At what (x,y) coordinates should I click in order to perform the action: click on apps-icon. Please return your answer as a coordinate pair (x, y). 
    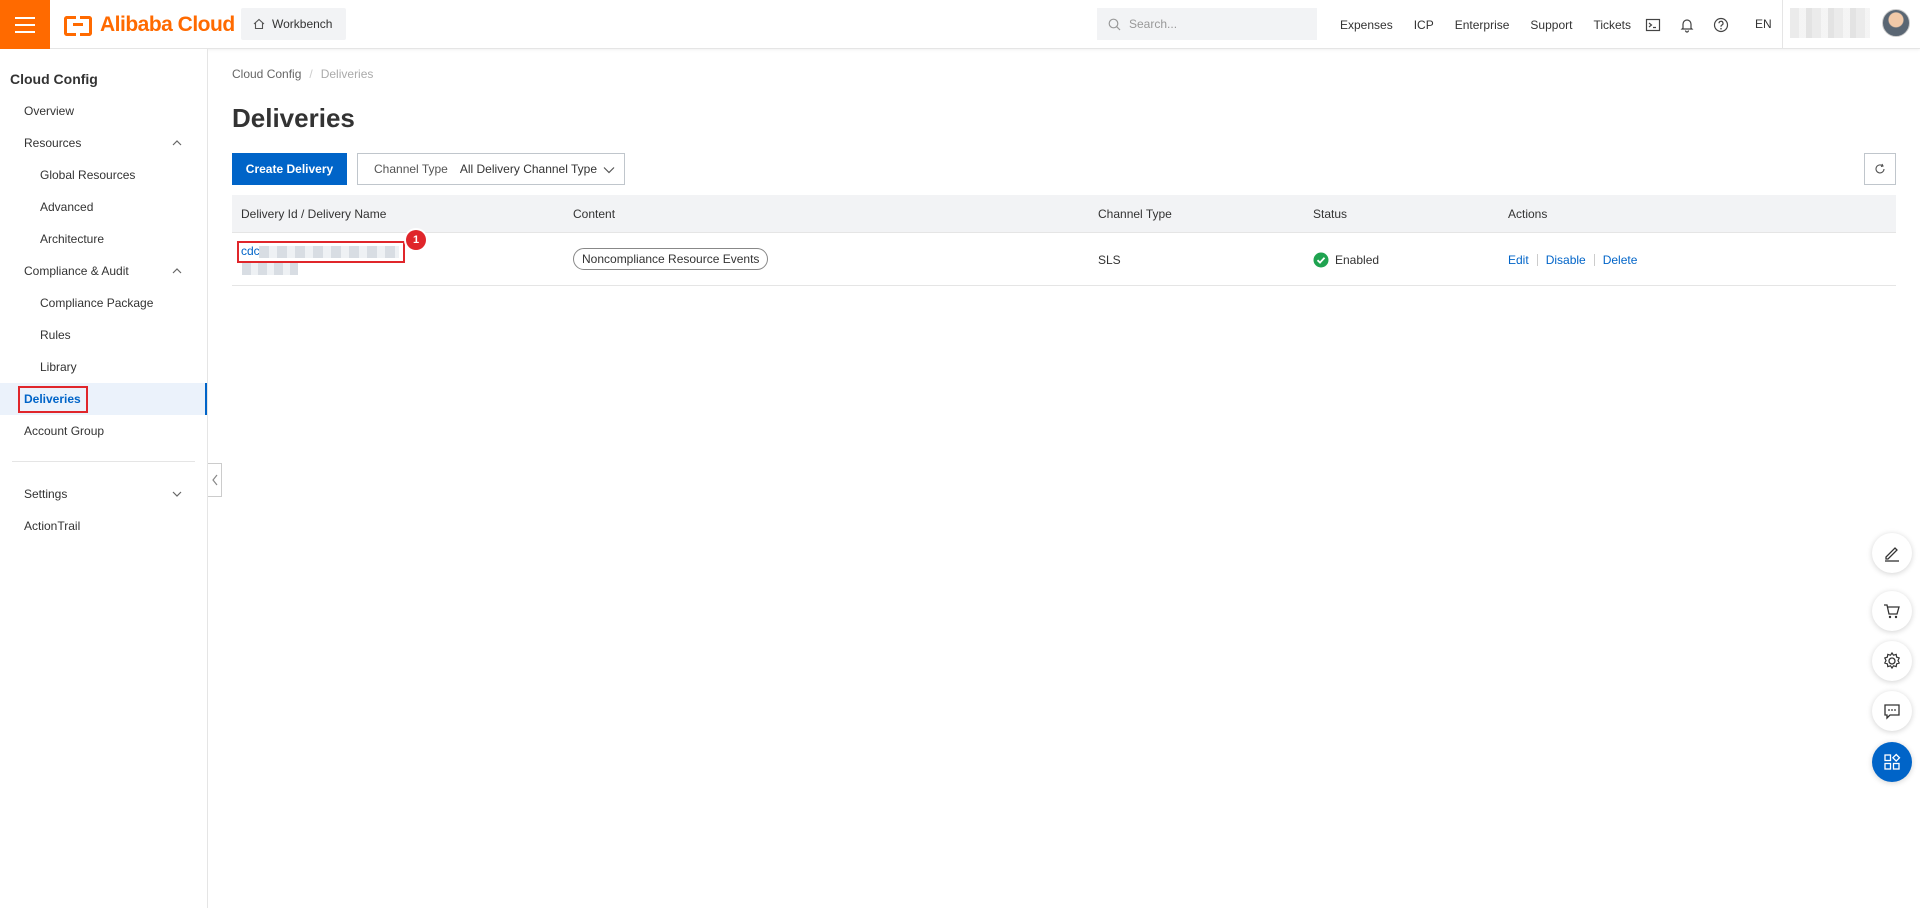
    Looking at the image, I should click on (1892, 761).